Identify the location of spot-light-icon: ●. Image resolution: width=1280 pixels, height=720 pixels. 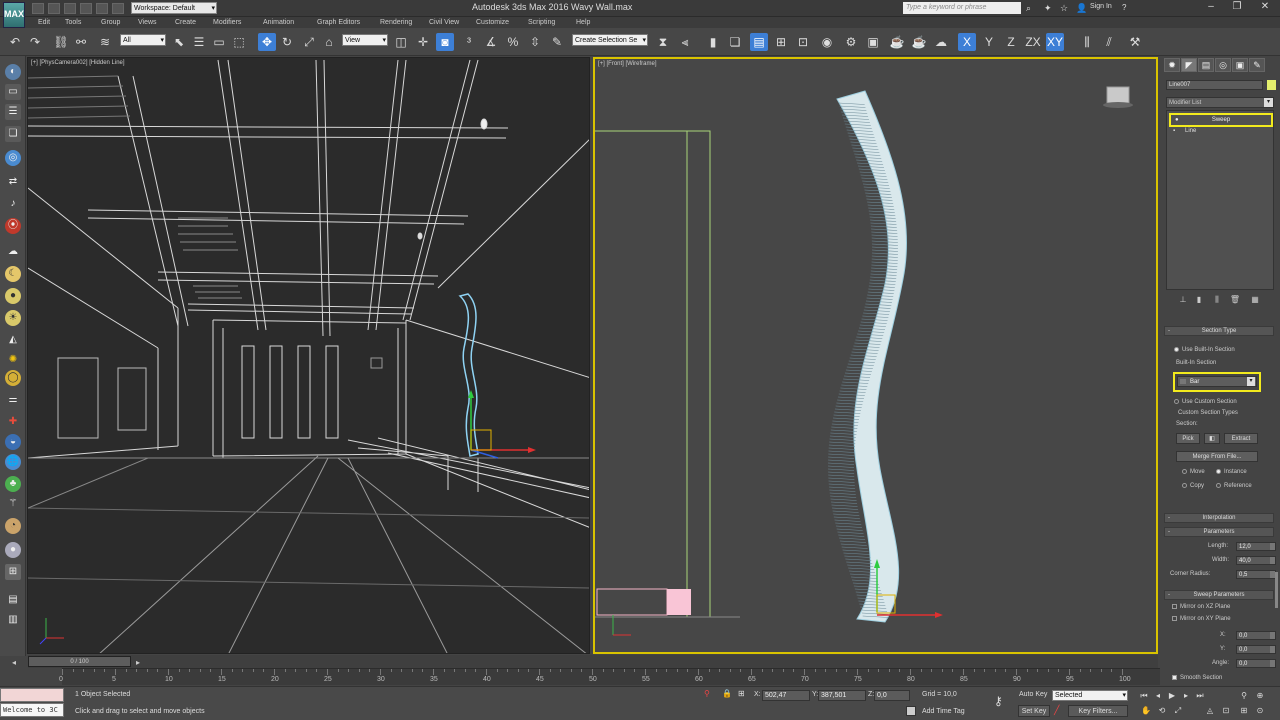
(13, 296).